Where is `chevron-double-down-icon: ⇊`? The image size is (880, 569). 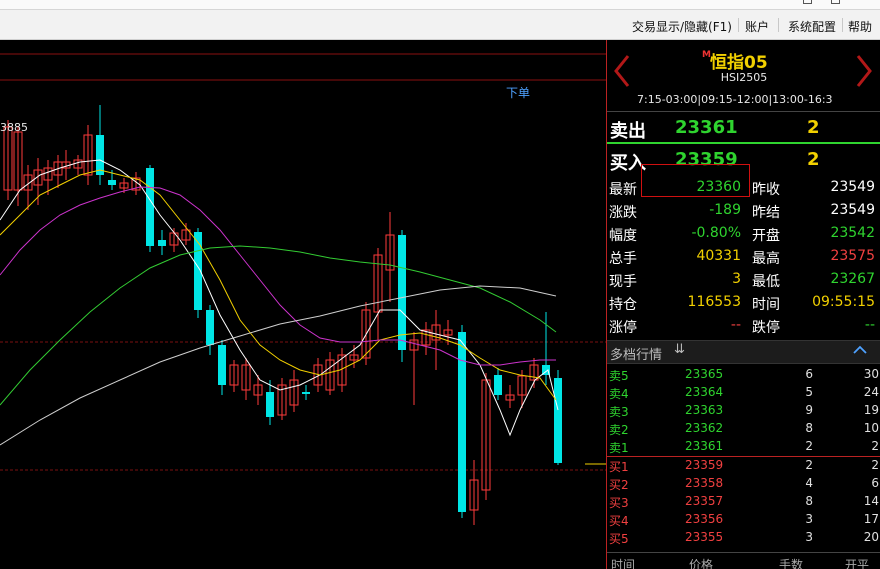 chevron-double-down-icon: ⇊ is located at coordinates (679, 349).